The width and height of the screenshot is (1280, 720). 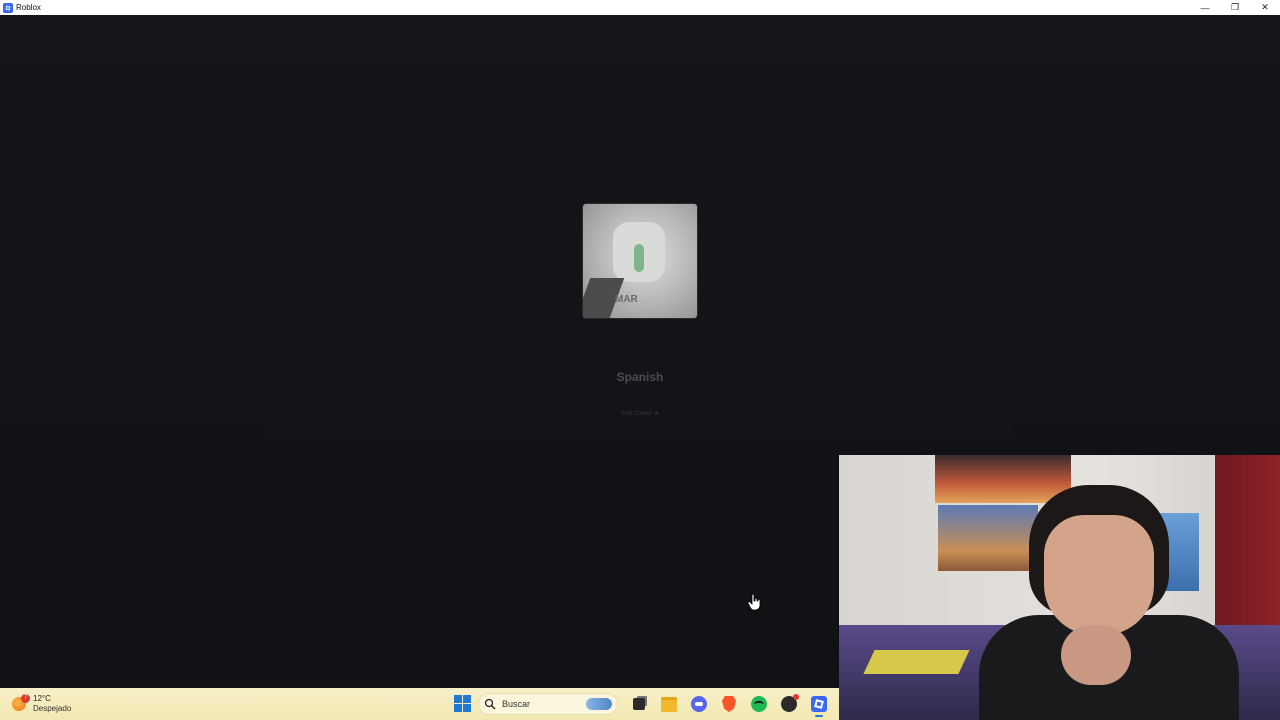 I want to click on window-title: Roblox, so click(x=28, y=7).